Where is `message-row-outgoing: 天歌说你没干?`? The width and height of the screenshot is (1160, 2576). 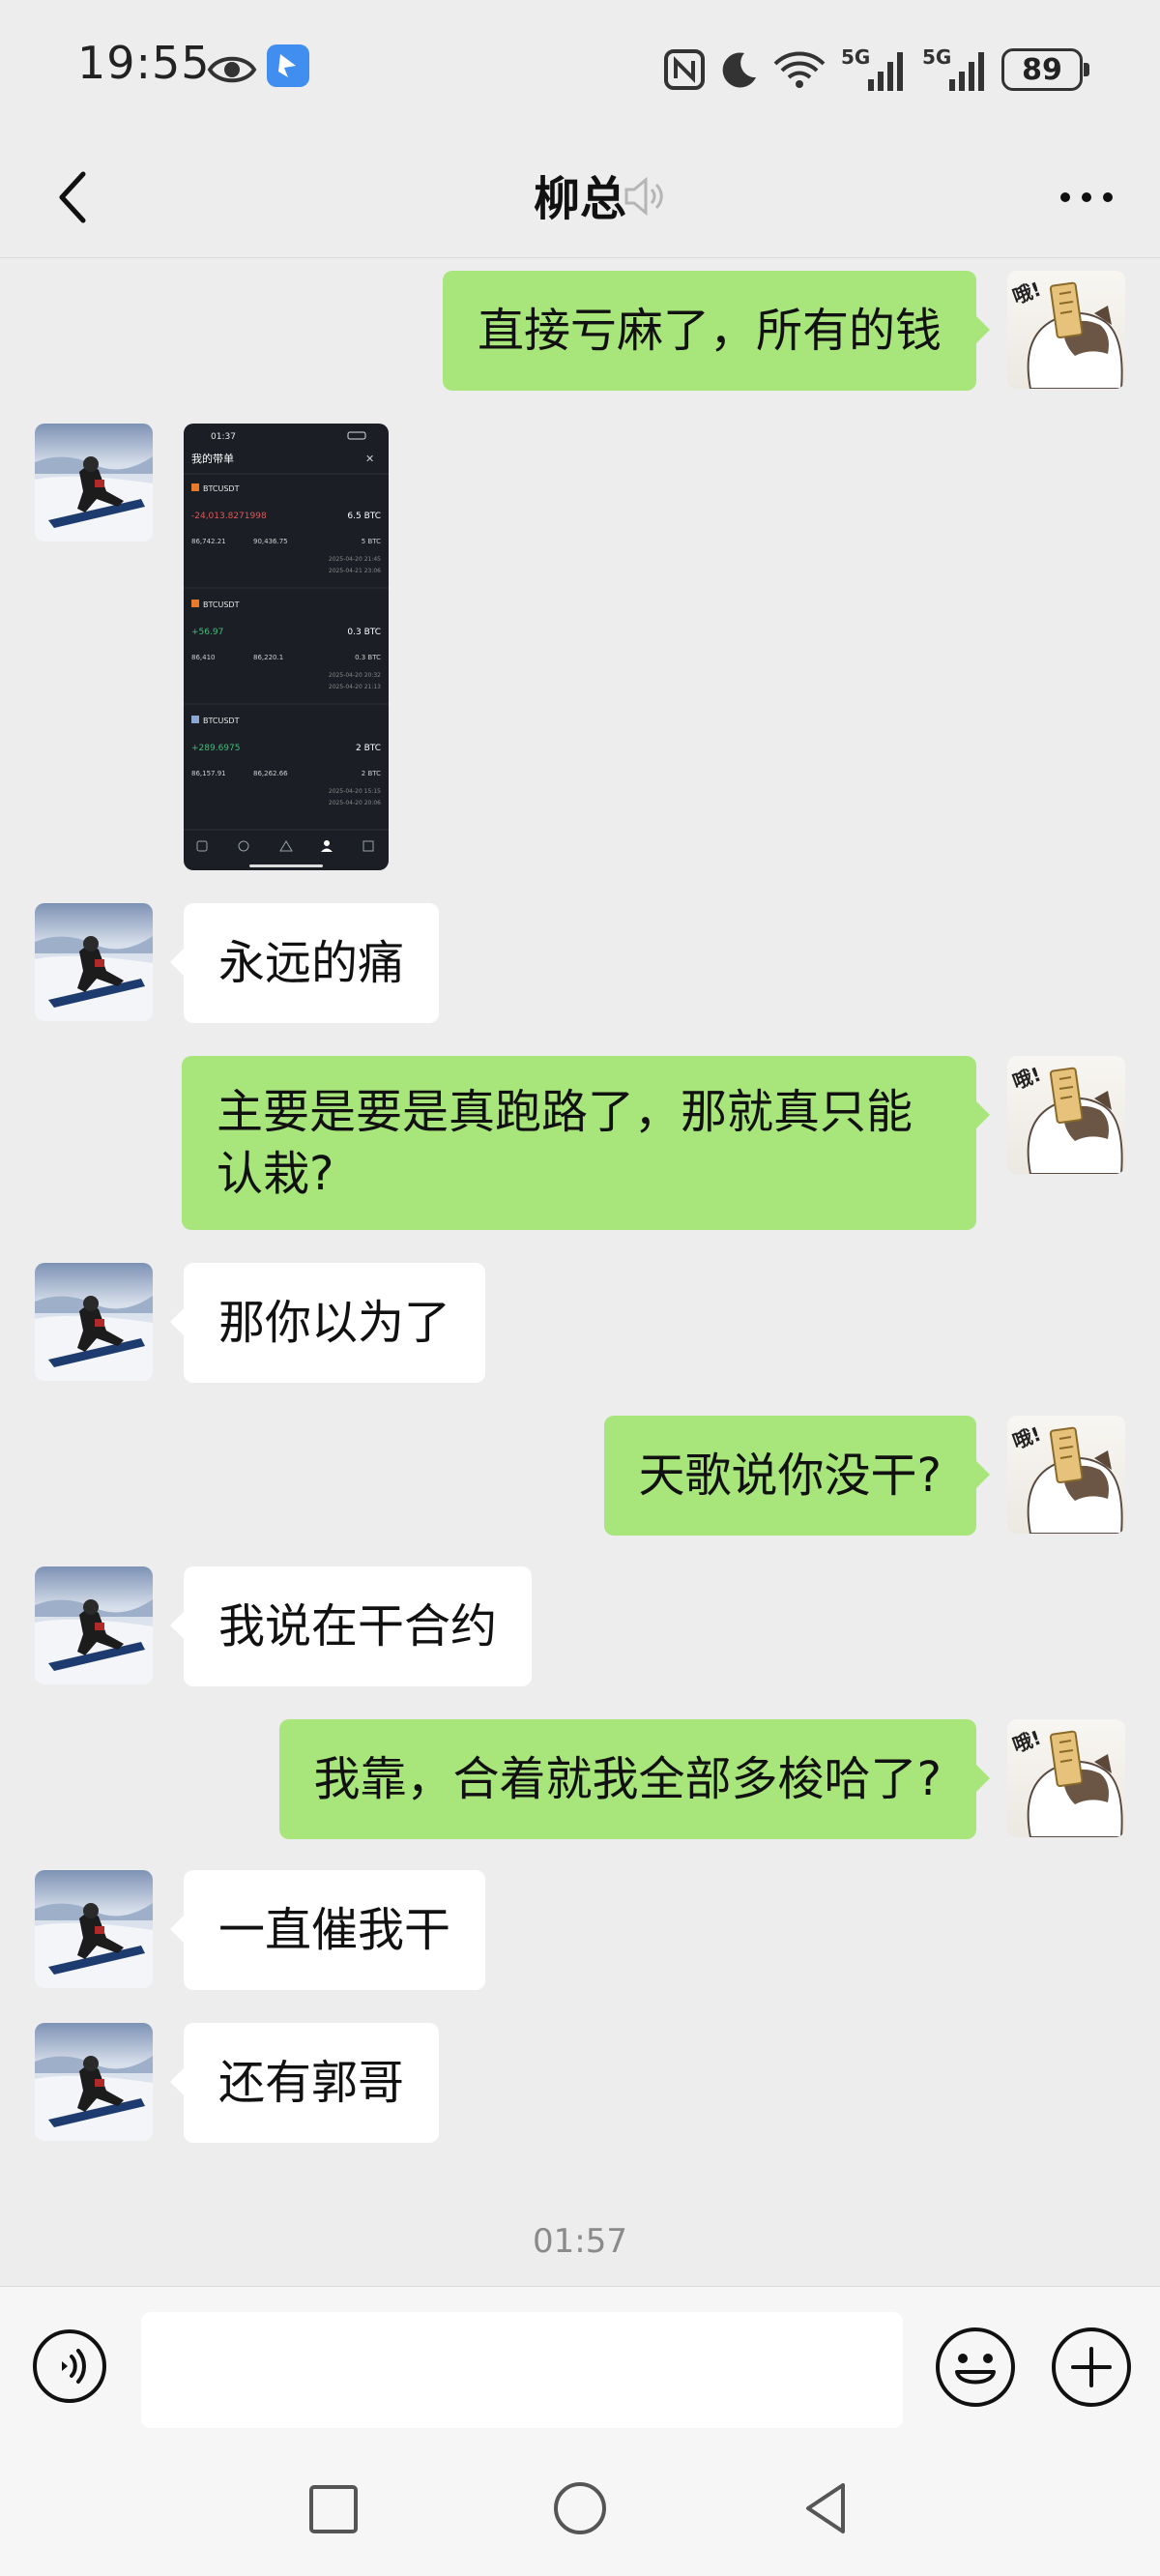 message-row-outgoing: 天歌说你没干? is located at coordinates (580, 1476).